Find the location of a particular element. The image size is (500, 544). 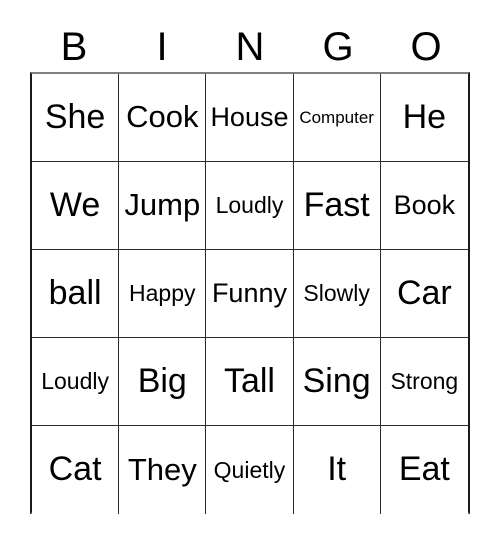

bingo-cell: Strong is located at coordinates (424, 381).